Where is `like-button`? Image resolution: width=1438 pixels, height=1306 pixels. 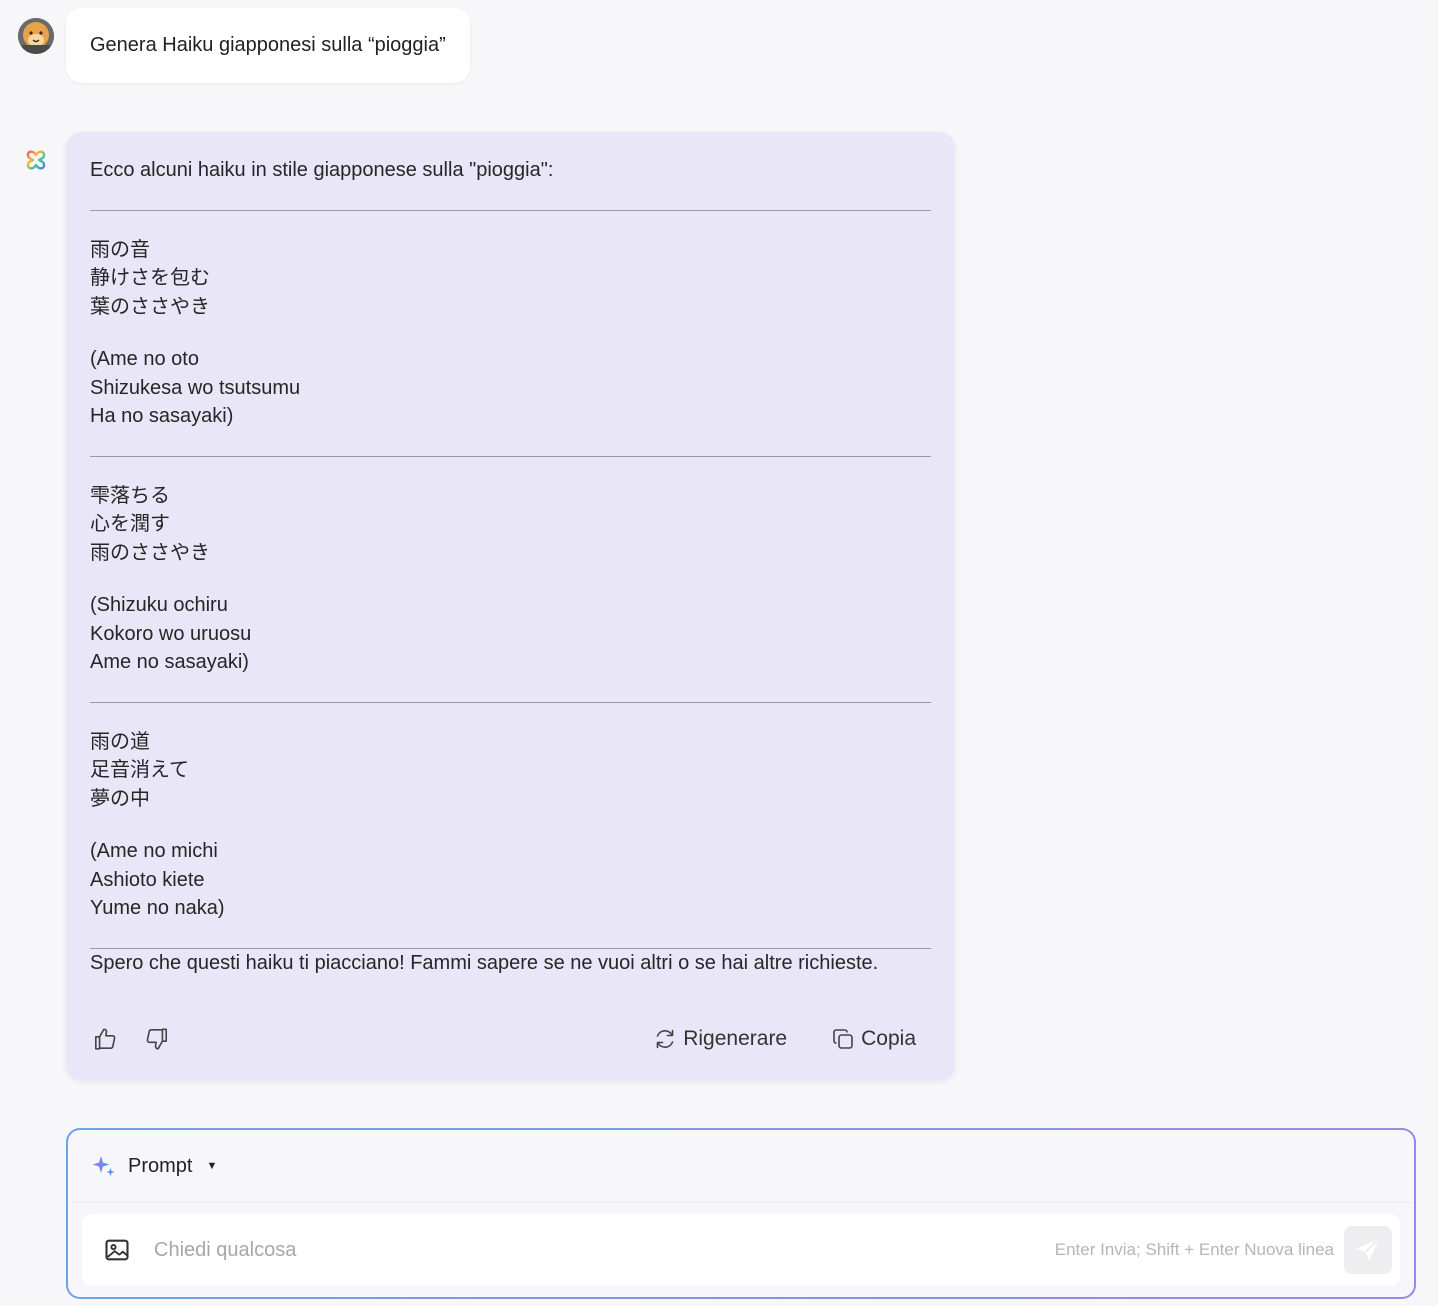
like-button is located at coordinates (105, 1039).